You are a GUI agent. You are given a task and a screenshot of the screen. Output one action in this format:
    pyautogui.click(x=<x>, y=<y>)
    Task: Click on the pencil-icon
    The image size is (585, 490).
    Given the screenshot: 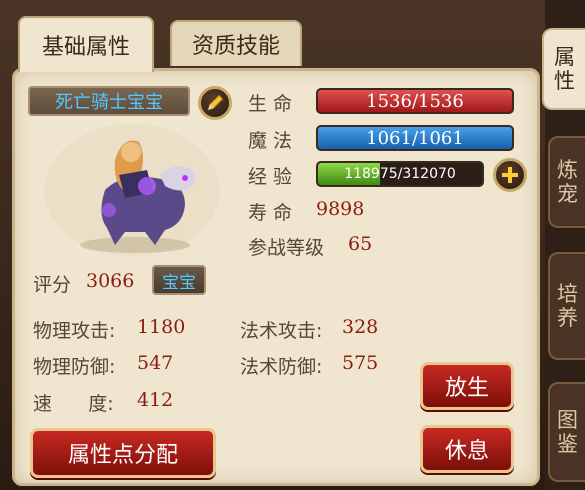 What is the action you would take?
    pyautogui.click(x=215, y=103)
    